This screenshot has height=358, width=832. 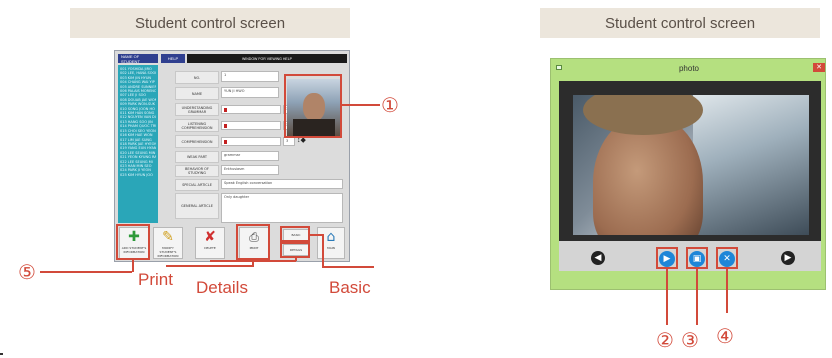 What do you see at coordinates (251, 125) in the screenshot?
I see `listening-slider` at bounding box center [251, 125].